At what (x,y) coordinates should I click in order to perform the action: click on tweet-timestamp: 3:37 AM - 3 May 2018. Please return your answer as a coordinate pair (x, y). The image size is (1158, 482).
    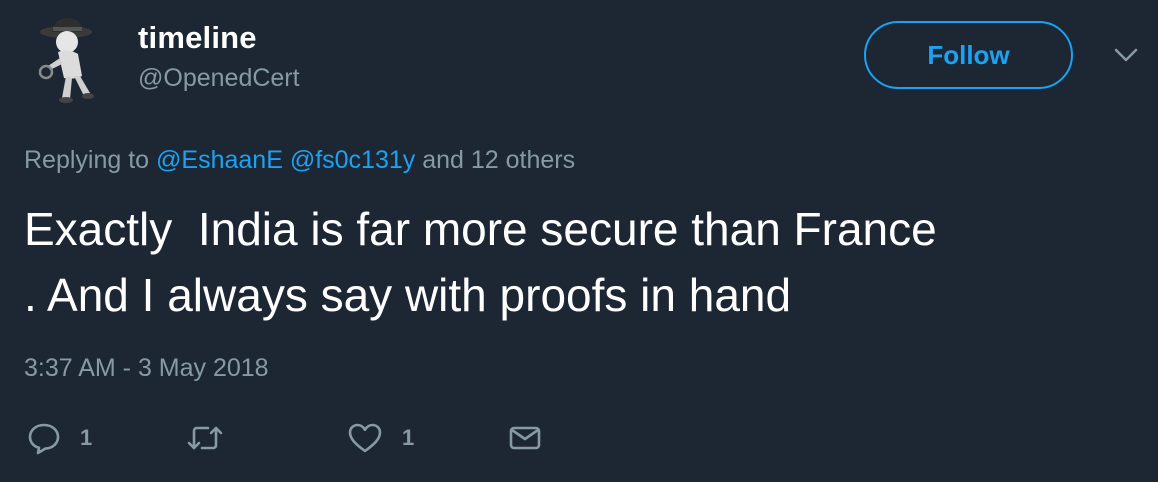
    Looking at the image, I should click on (146, 368).